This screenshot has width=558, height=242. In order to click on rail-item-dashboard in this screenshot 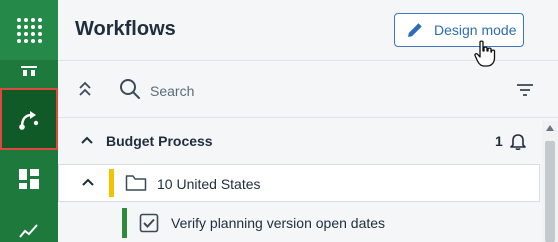, I will do `click(29, 179)`.